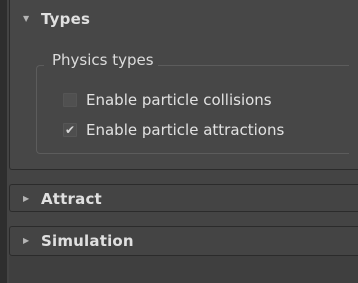 This screenshot has width=358, height=283. I want to click on rollout-types-title: Types, so click(66, 19).